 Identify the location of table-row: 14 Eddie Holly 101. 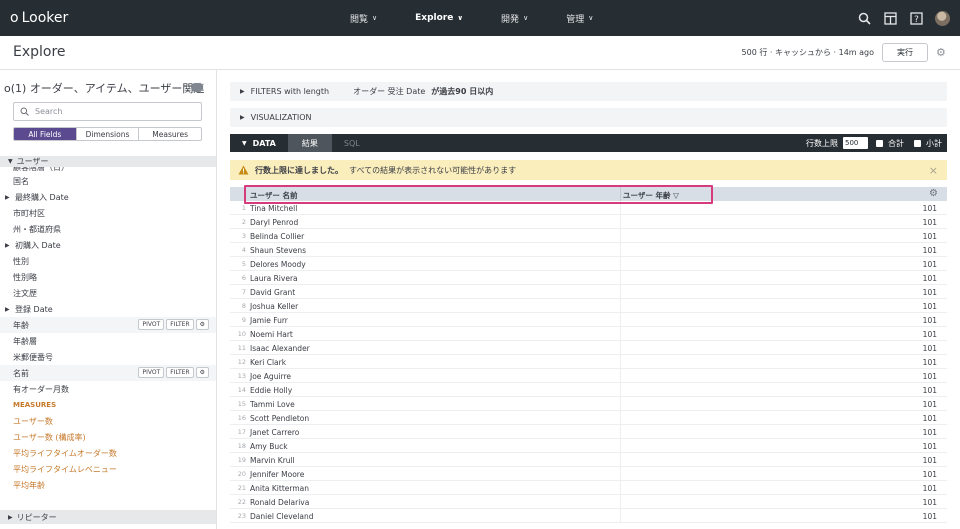
(588, 390).